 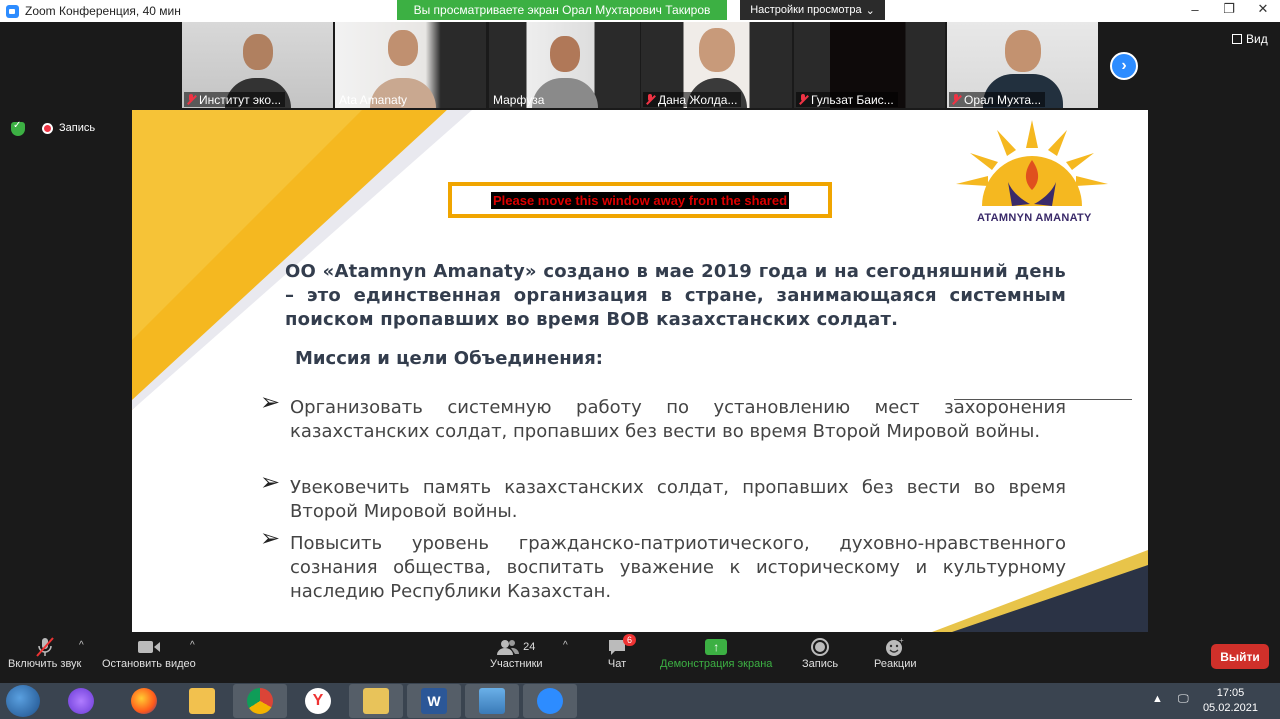 What do you see at coordinates (629, 640) in the screenshot?
I see `chat-badge: 6` at bounding box center [629, 640].